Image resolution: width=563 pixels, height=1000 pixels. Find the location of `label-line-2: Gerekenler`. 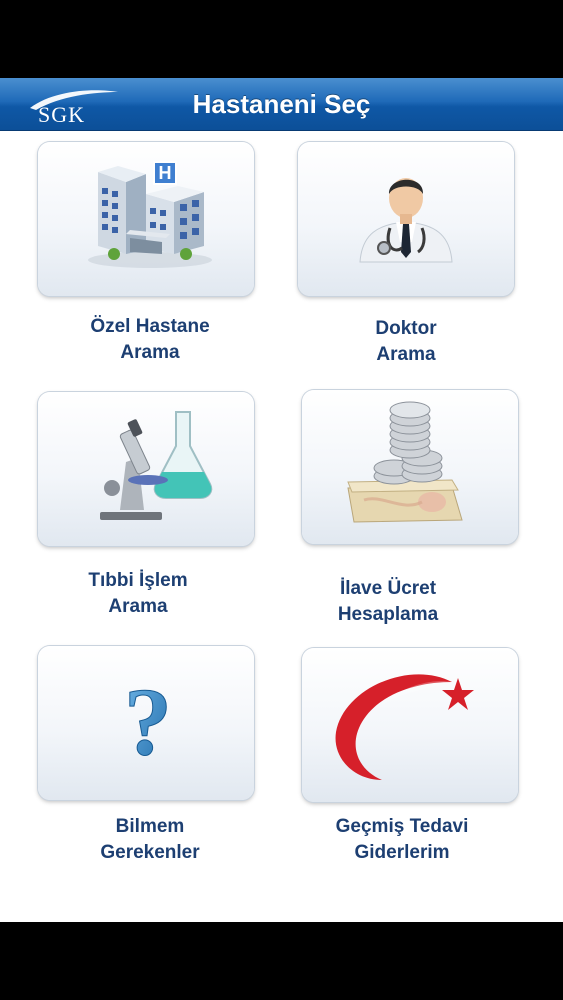

label-line-2: Gerekenler is located at coordinates (150, 852).